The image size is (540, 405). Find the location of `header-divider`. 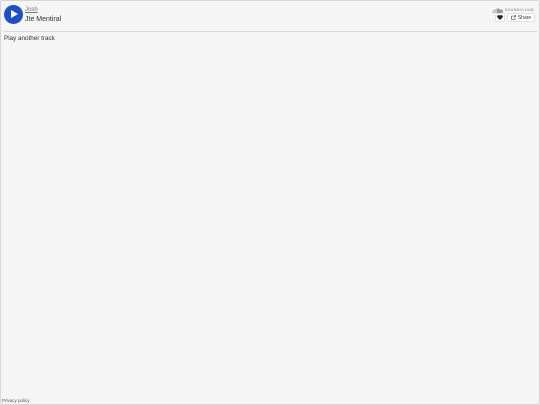

header-divider is located at coordinates (270, 31).